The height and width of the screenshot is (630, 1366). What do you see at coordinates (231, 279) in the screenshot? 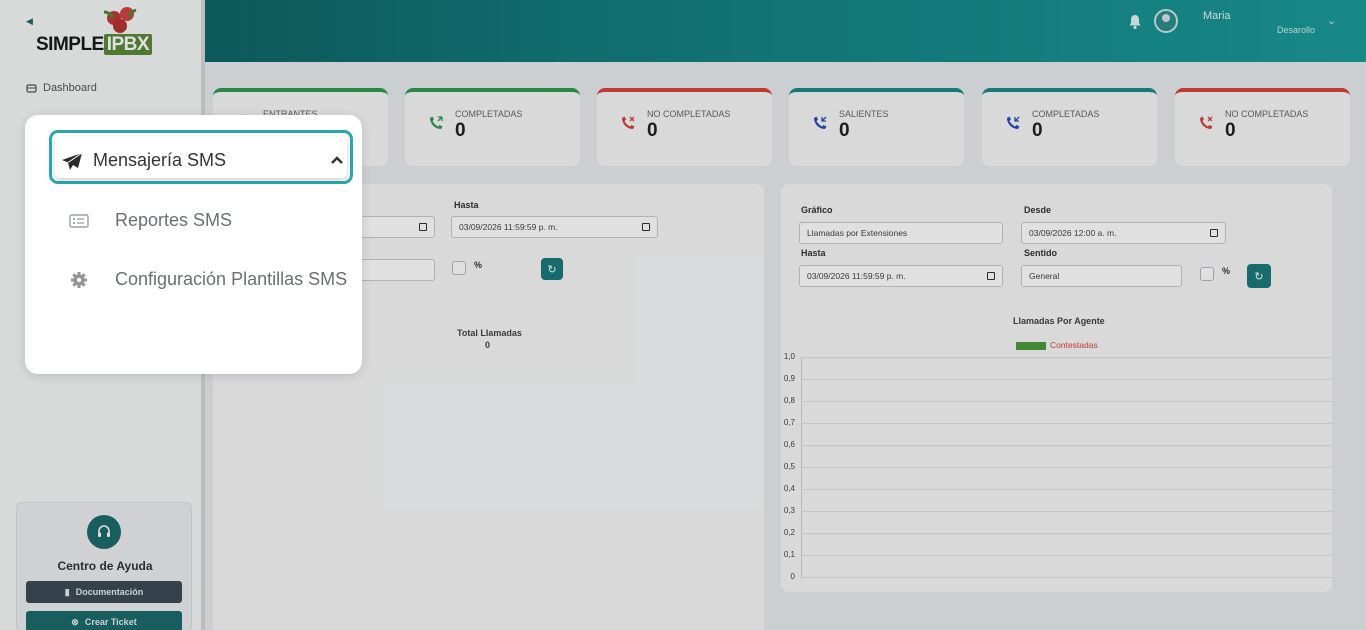
I see `menu-item-label: Configuración Plantillas SMS` at bounding box center [231, 279].